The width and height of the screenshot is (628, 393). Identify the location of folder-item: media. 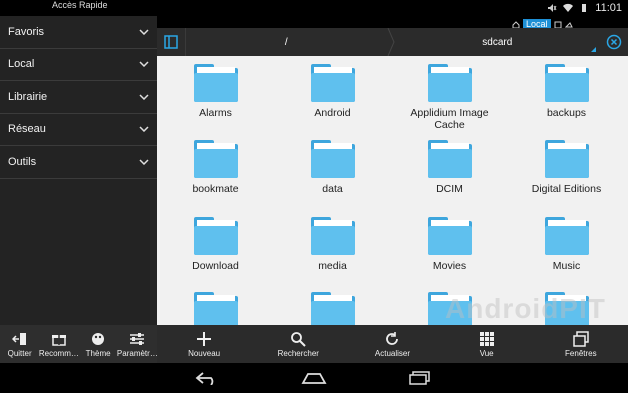
(332, 244).